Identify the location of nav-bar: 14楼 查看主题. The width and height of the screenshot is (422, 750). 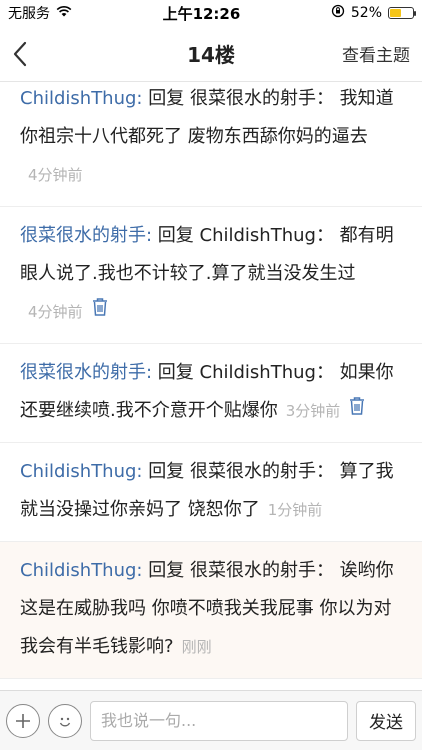
(211, 54).